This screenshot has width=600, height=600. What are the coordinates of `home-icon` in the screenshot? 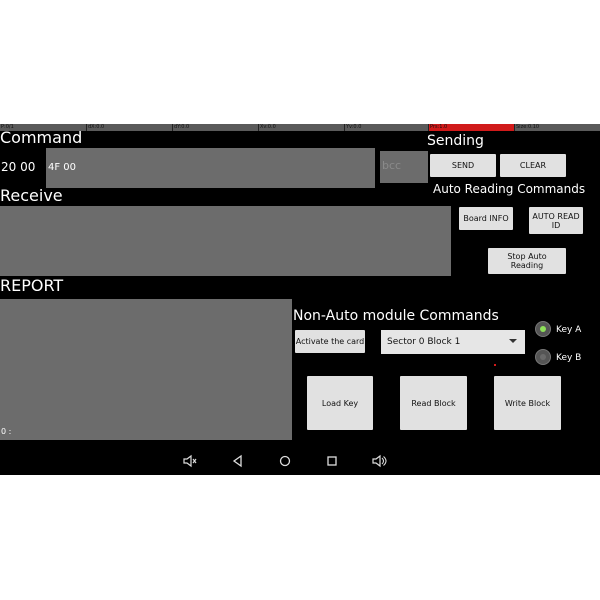 It's located at (285, 461).